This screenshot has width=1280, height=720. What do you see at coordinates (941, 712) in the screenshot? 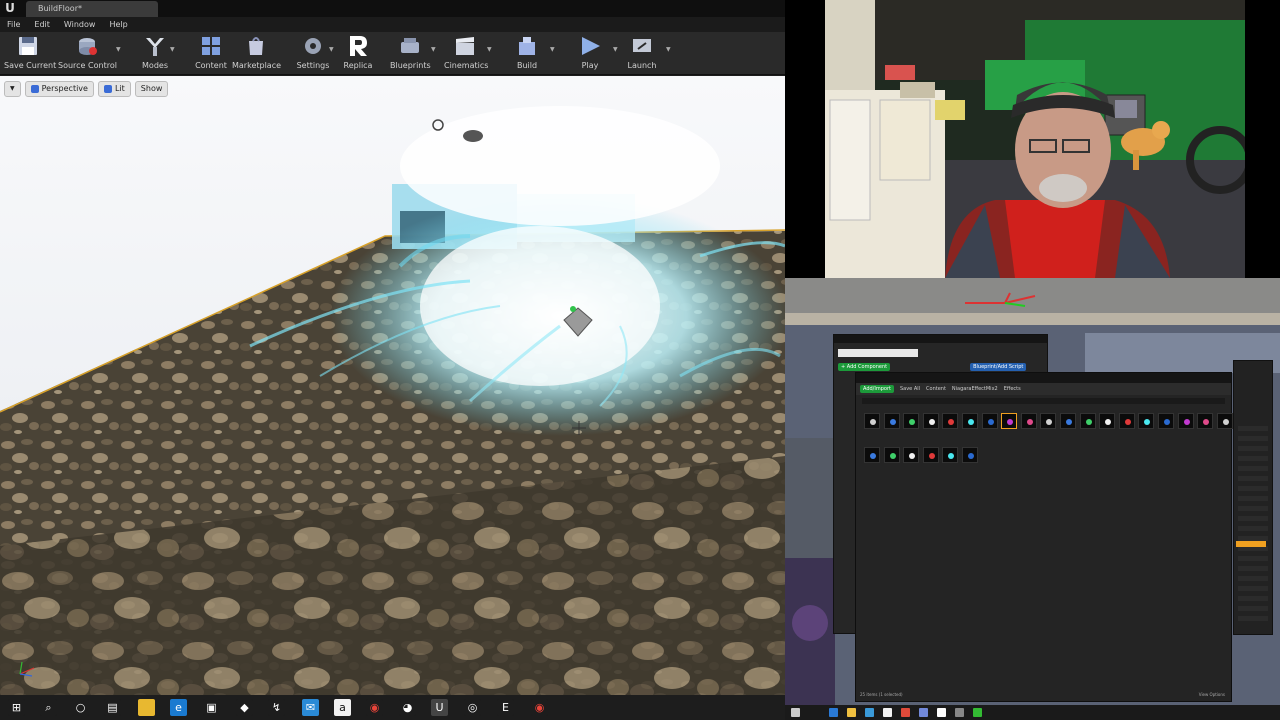
I see `unreal-icon` at bounding box center [941, 712].